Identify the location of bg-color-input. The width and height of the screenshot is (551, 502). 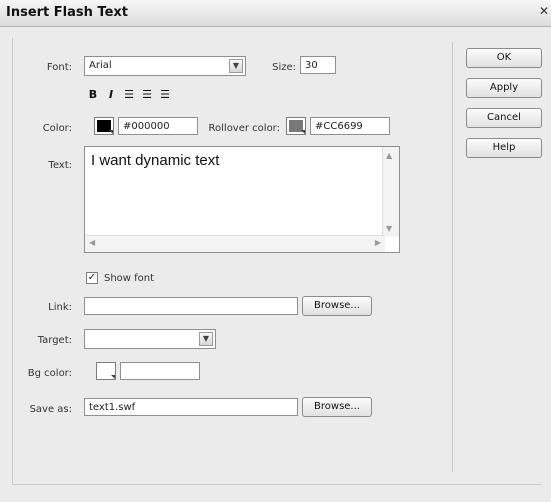
(160, 371).